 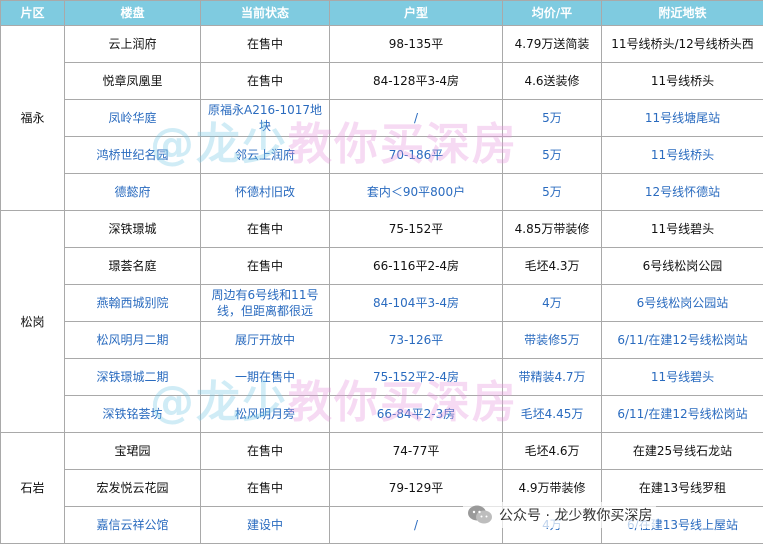 What do you see at coordinates (416, 377) in the screenshot?
I see `layout-cell: 75-152平2-4房` at bounding box center [416, 377].